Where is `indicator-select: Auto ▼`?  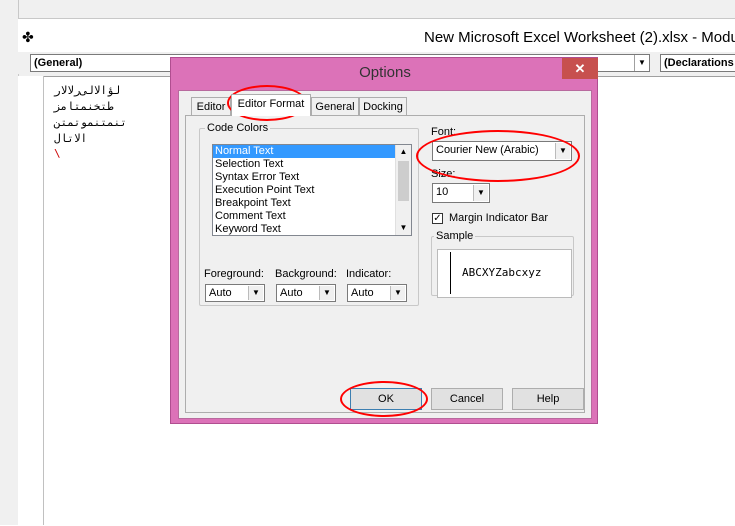 indicator-select: Auto ▼ is located at coordinates (377, 293).